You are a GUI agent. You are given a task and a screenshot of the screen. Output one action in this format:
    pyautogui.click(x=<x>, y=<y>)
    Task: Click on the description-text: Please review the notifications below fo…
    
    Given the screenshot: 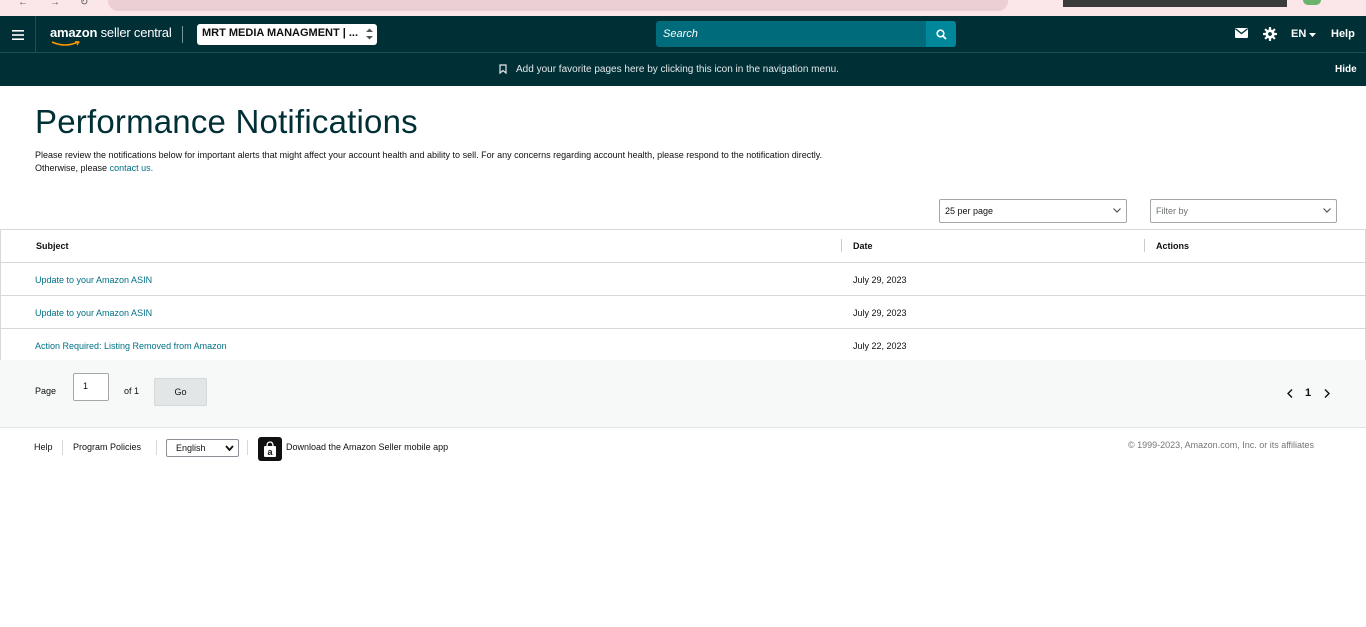 What is the action you would take?
    pyautogui.click(x=429, y=155)
    